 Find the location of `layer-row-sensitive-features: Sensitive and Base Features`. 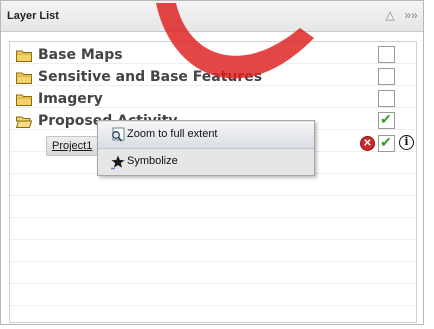

layer-row-sensitive-features: Sensitive and Base Features is located at coordinates (213, 78).